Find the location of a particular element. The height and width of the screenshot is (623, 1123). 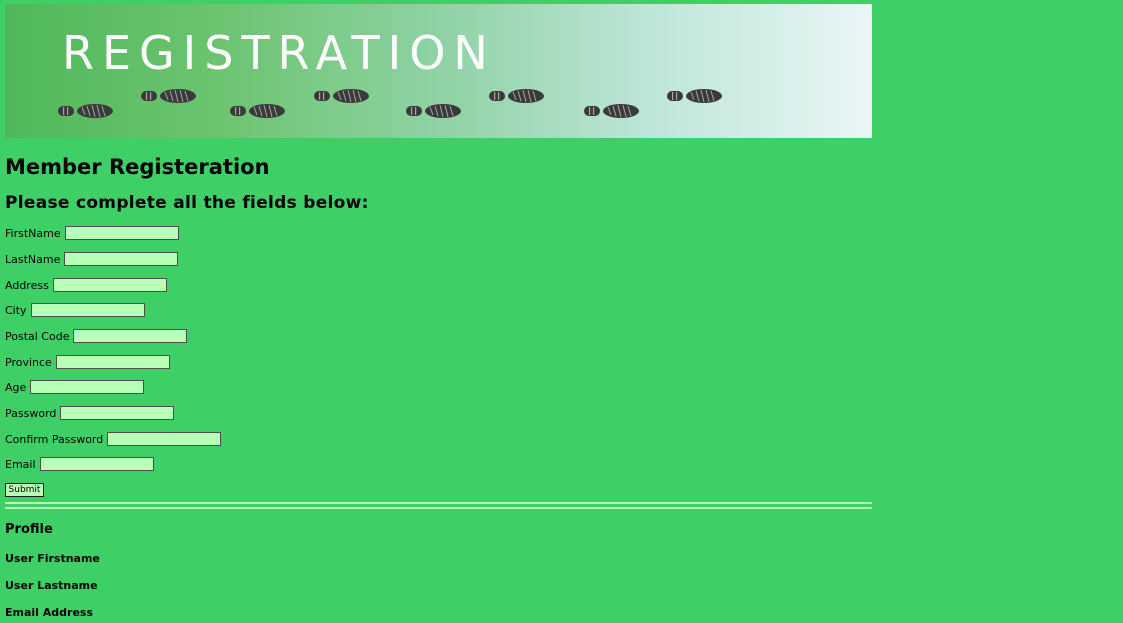

city-input is located at coordinates (87, 310).